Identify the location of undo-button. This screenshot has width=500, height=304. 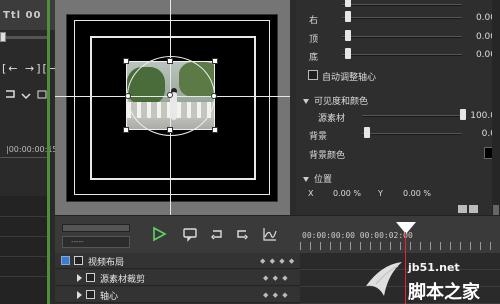
(217, 234).